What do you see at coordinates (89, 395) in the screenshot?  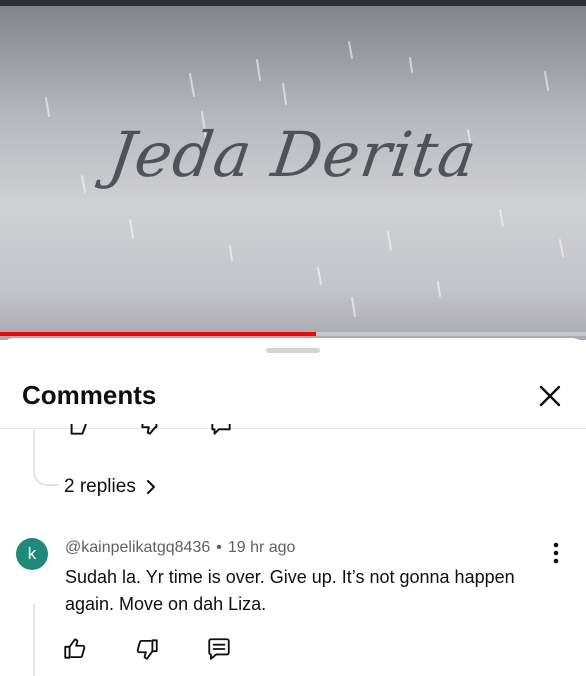 I see `sheet-title: Comments` at bounding box center [89, 395].